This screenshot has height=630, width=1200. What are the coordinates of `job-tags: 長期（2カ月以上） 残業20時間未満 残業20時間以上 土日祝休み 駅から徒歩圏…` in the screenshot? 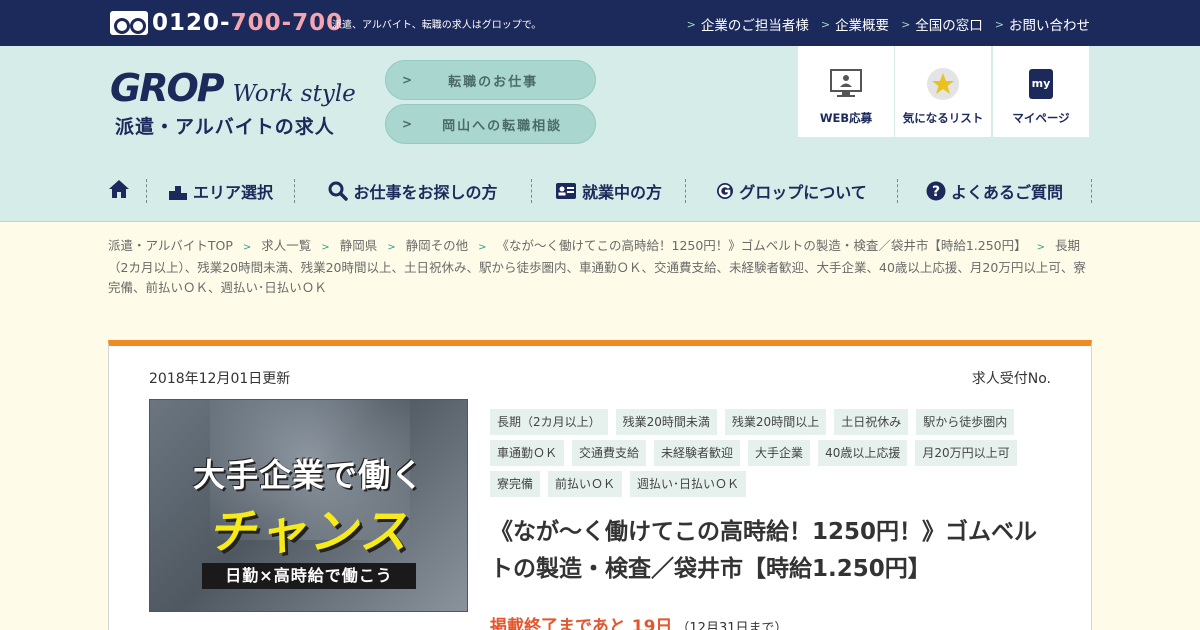 It's located at (775, 453).